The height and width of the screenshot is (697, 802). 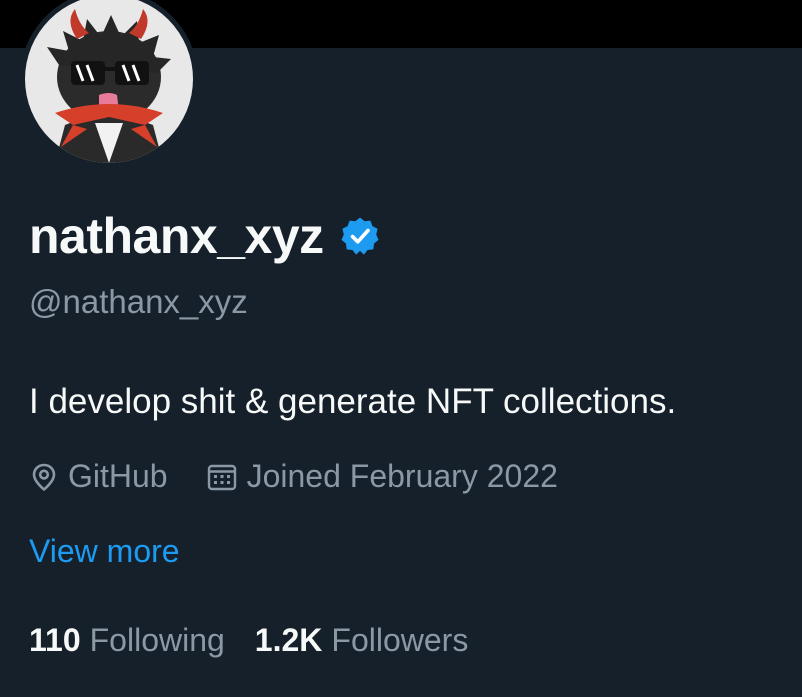 I want to click on joined-text: Joined February 2022, so click(x=402, y=476).